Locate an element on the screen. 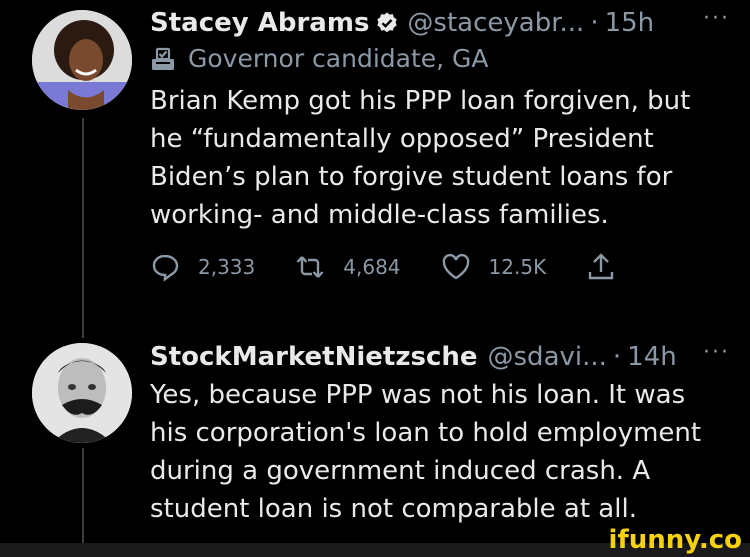 The width and height of the screenshot is (750, 557). heart-icon is located at coordinates (455, 266).